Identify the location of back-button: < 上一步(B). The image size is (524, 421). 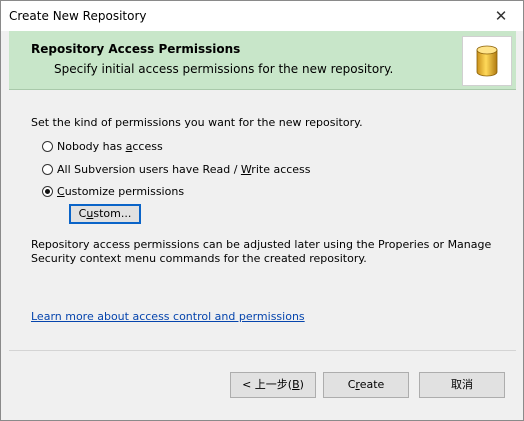
(273, 385).